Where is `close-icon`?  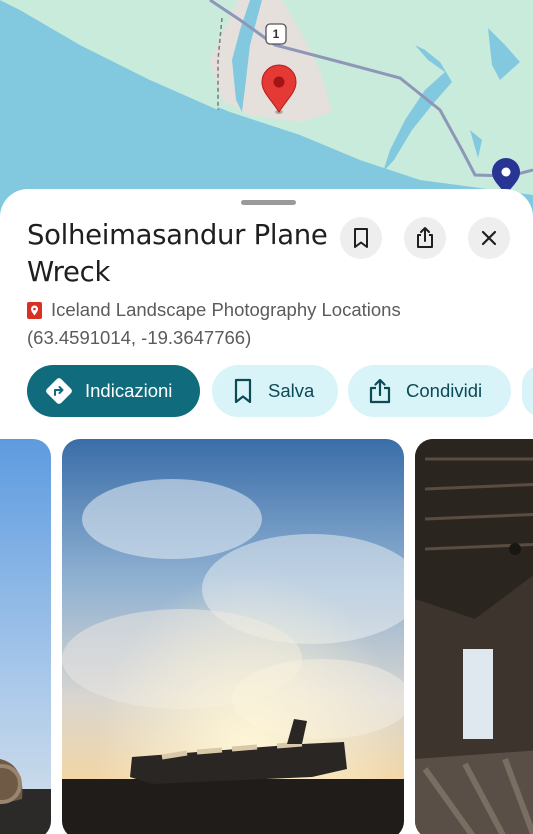
close-icon is located at coordinates (489, 238).